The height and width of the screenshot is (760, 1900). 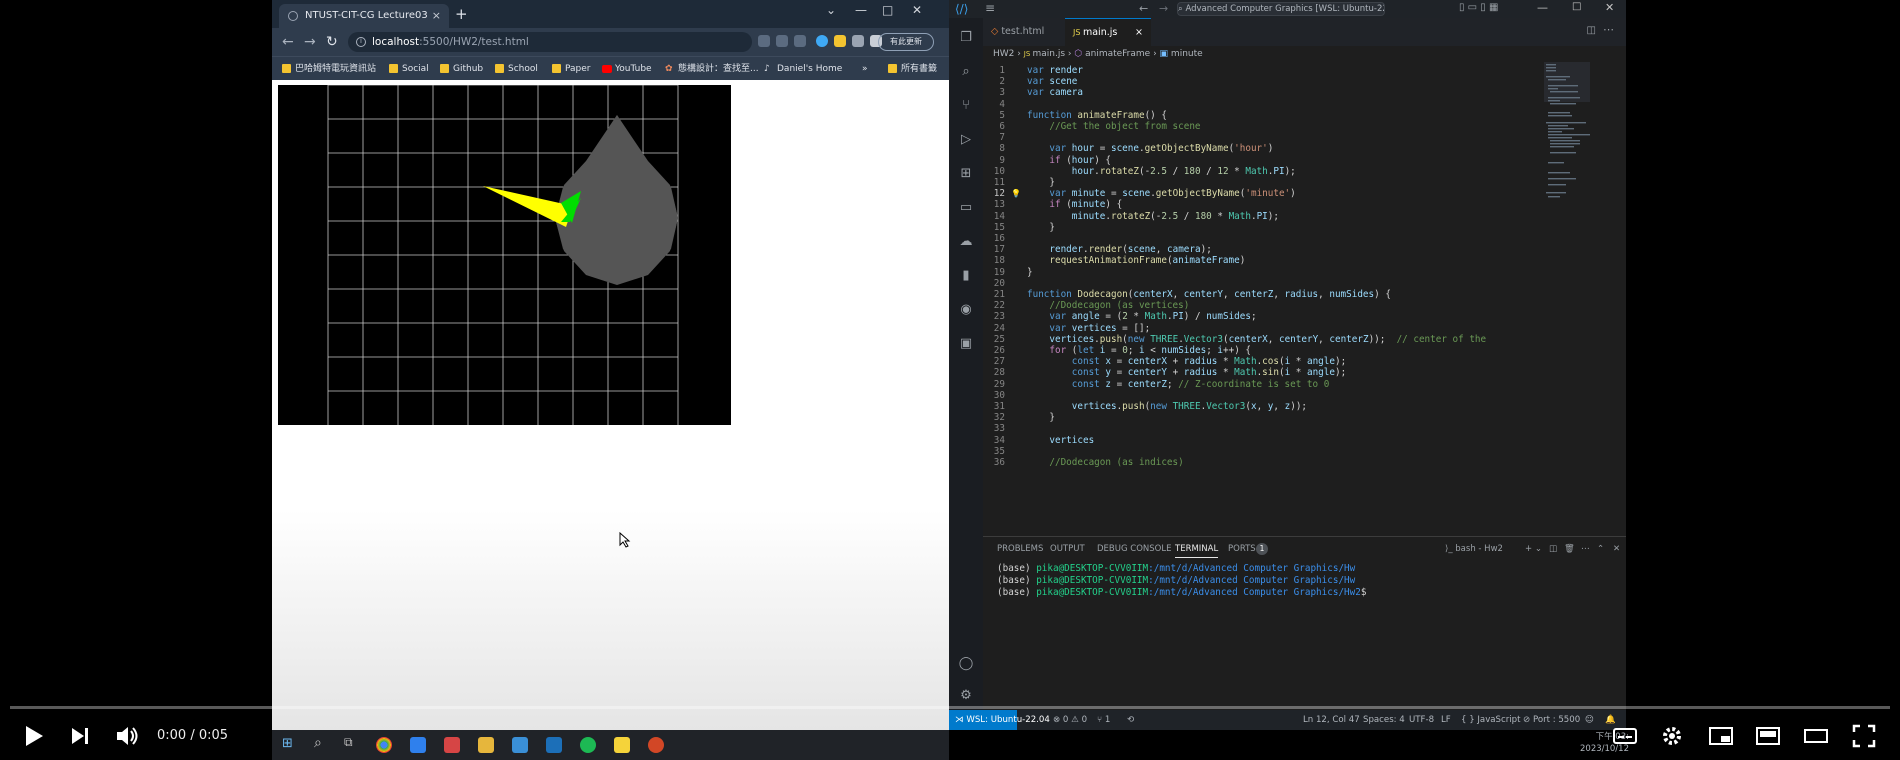 I want to click on github-icon: ◉, so click(x=966, y=310).